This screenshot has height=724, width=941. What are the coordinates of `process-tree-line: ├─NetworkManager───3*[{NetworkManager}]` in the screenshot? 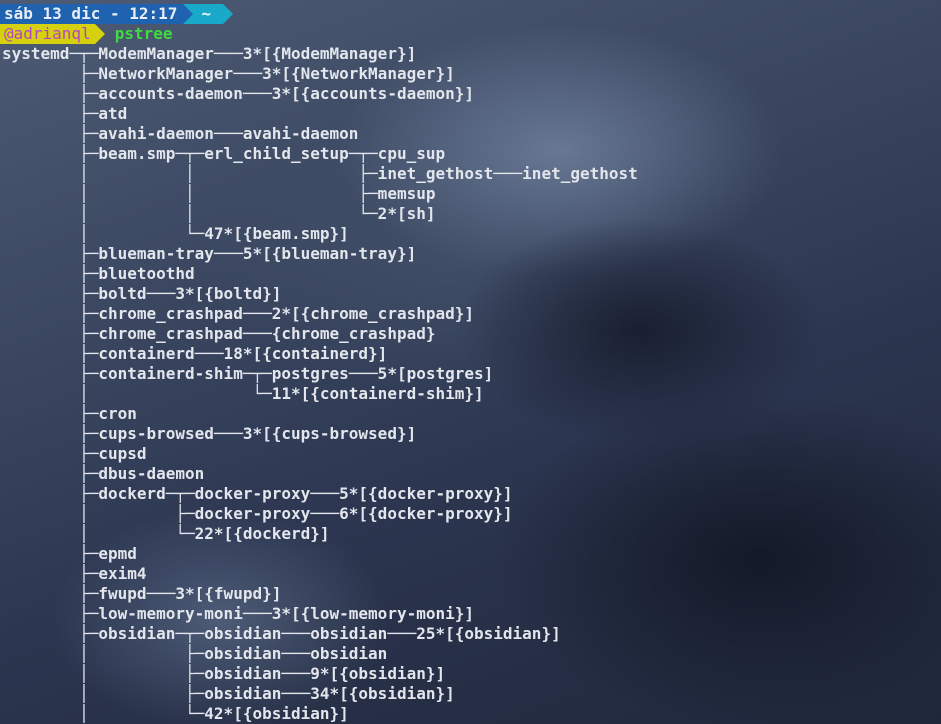 It's located at (228, 73).